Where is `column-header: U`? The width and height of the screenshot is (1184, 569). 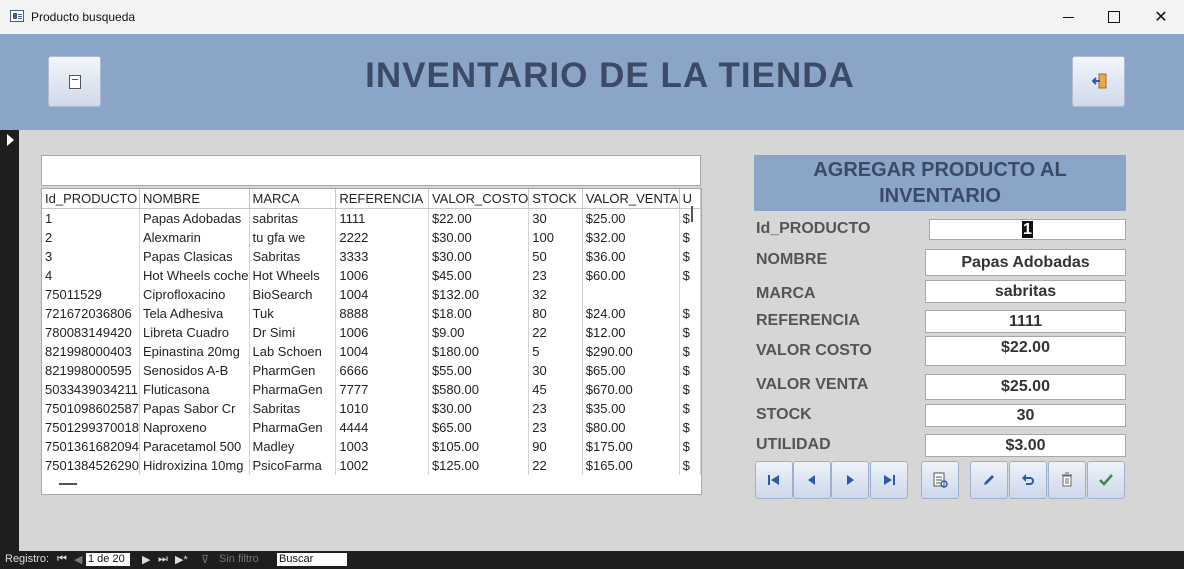
column-header: U is located at coordinates (690, 199).